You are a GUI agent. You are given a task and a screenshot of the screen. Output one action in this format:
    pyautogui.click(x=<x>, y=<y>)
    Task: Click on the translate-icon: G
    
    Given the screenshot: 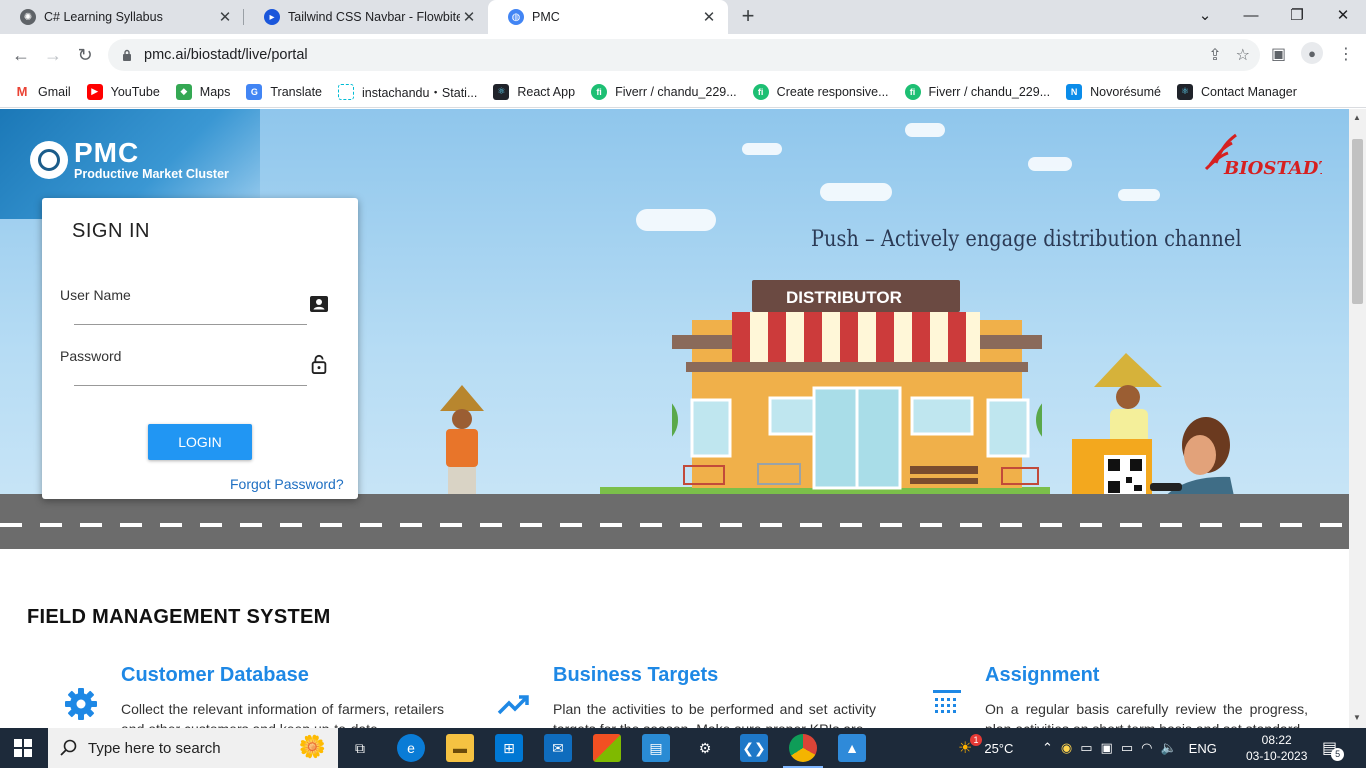 What is the action you would take?
    pyautogui.click(x=254, y=91)
    